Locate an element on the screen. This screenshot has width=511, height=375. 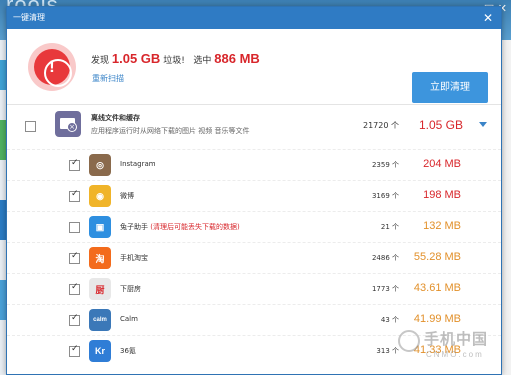
xiachufang-icon: 厨 is located at coordinates (100, 289).